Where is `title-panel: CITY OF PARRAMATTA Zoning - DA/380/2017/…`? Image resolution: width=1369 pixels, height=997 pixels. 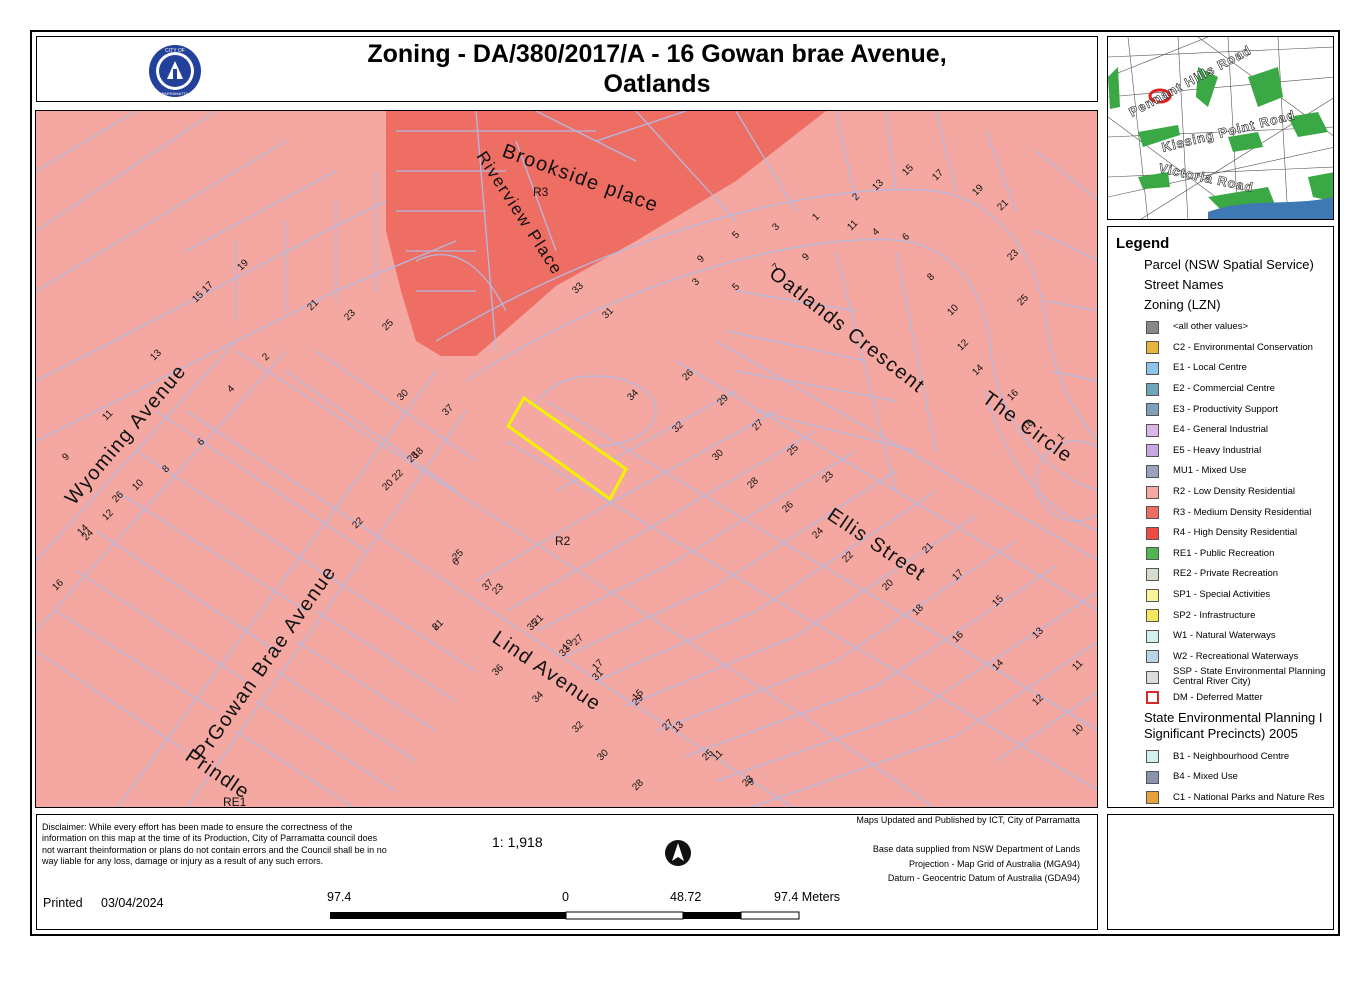
title-panel: CITY OF PARRAMATTA Zoning - DA/380/2017/… is located at coordinates (567, 69).